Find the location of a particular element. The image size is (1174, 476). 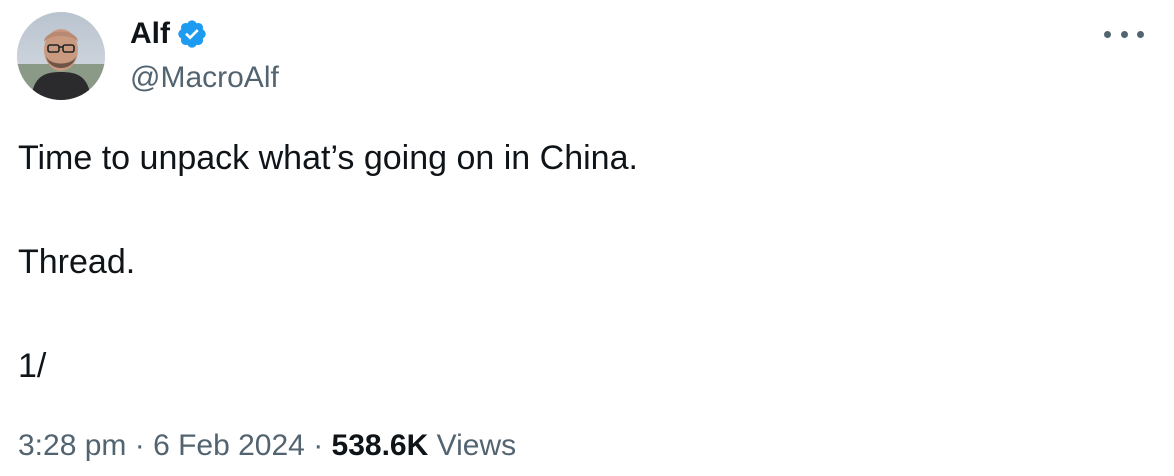

tweet-text-line-1: Time to unpack what’s going on in China. is located at coordinates (328, 158).